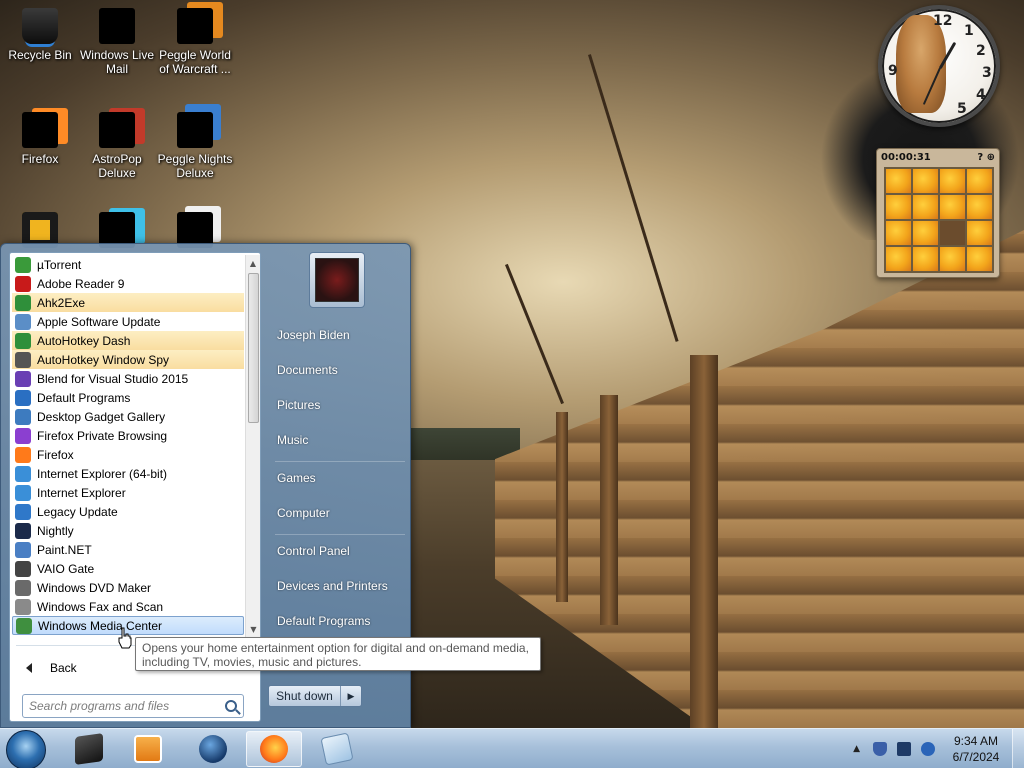  What do you see at coordinates (128, 530) in the screenshot?
I see `program-item: Nightly` at bounding box center [128, 530].